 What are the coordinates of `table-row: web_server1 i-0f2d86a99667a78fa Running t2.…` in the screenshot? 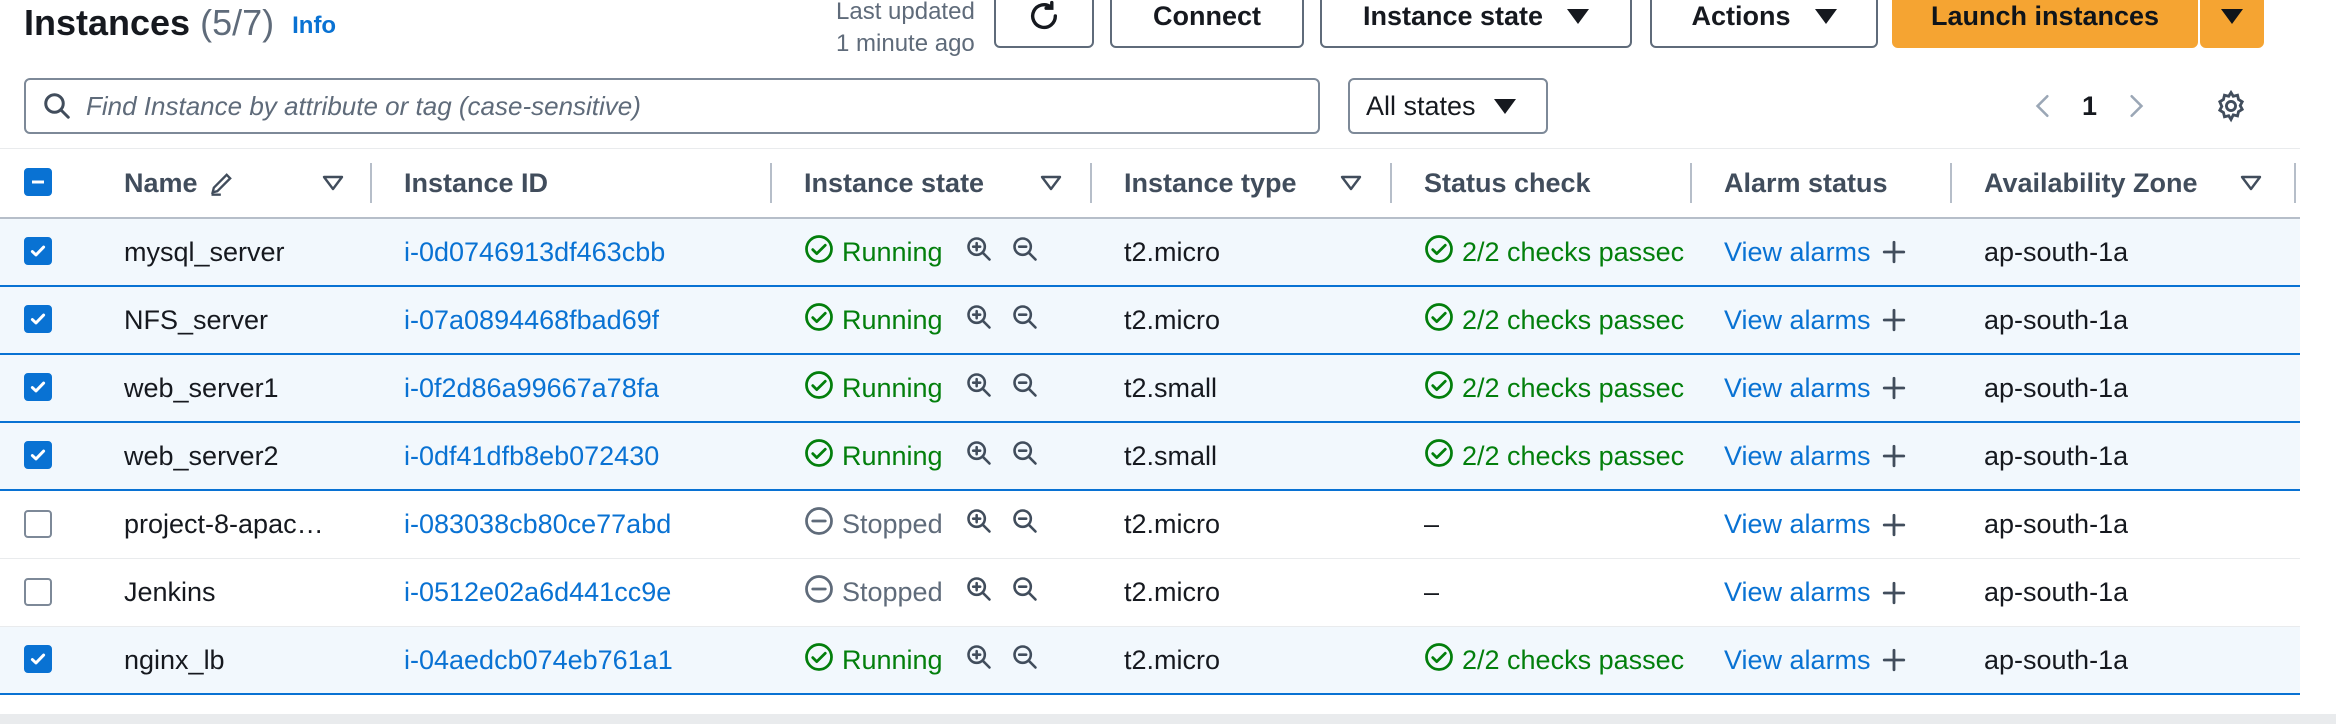 It's located at (1150, 389).